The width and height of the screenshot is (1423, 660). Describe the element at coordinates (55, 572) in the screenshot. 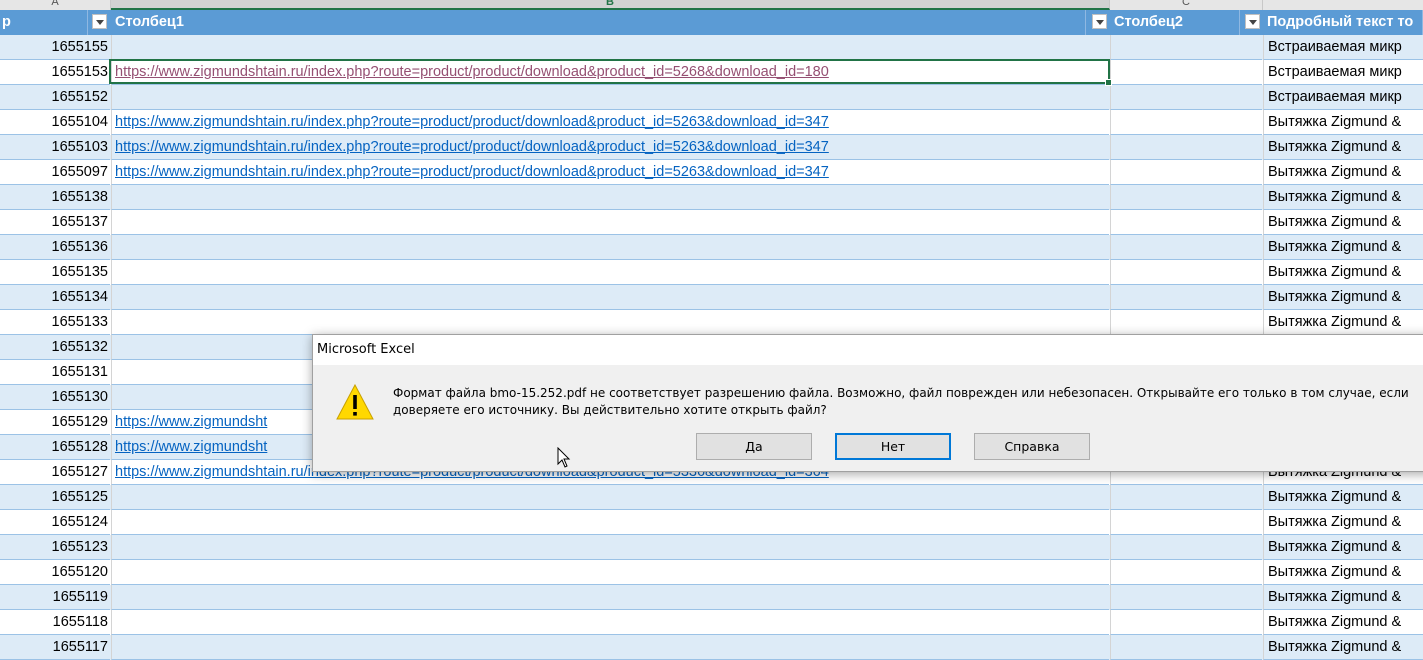

I see `row-number-cell: 1655120` at that location.